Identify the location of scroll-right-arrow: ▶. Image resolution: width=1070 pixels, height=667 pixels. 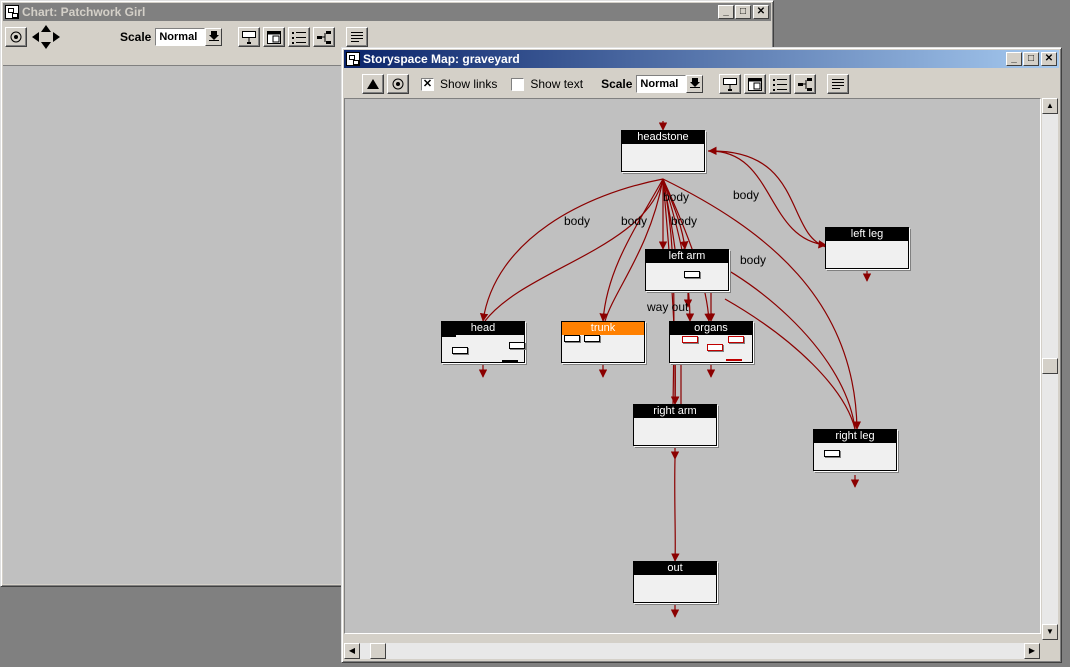
(1032, 651).